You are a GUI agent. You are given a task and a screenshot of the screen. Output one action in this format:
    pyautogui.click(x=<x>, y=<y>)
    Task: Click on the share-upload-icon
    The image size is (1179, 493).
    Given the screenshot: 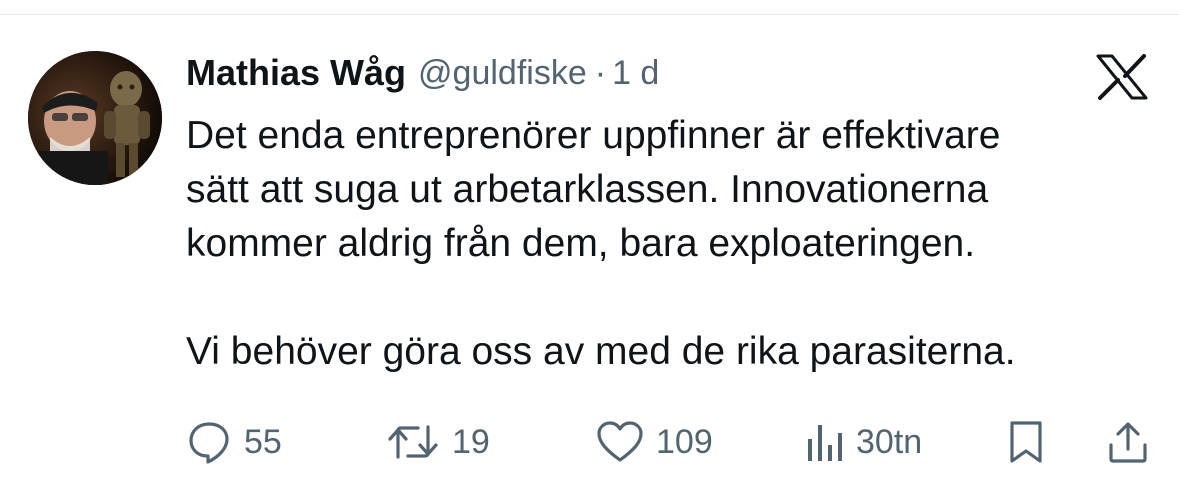 What is the action you would take?
    pyautogui.click(x=1128, y=442)
    